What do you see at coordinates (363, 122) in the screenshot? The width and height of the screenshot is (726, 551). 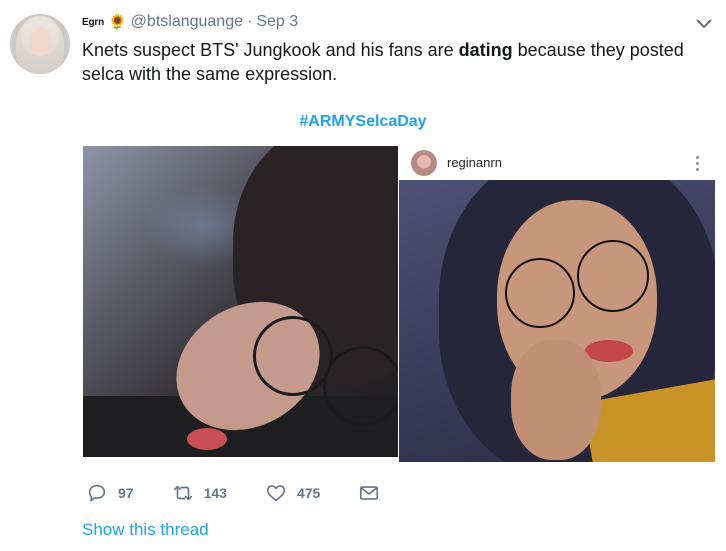 I see `hashtag-link: #ARMYSelcaDay` at bounding box center [363, 122].